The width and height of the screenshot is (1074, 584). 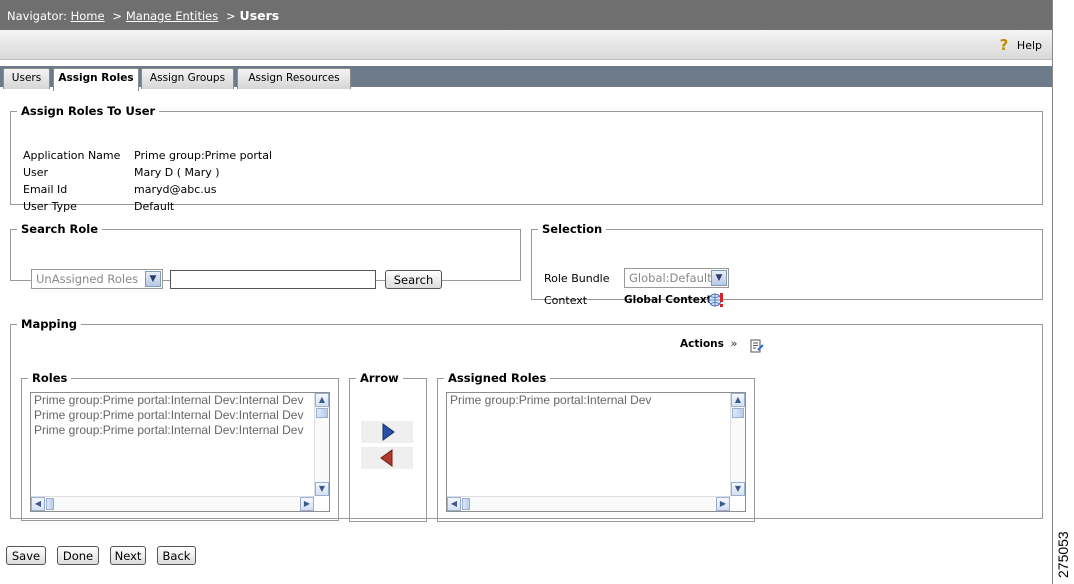 What do you see at coordinates (177, 172) in the screenshot?
I see `field-value: Mary D ( Mary )` at bounding box center [177, 172].